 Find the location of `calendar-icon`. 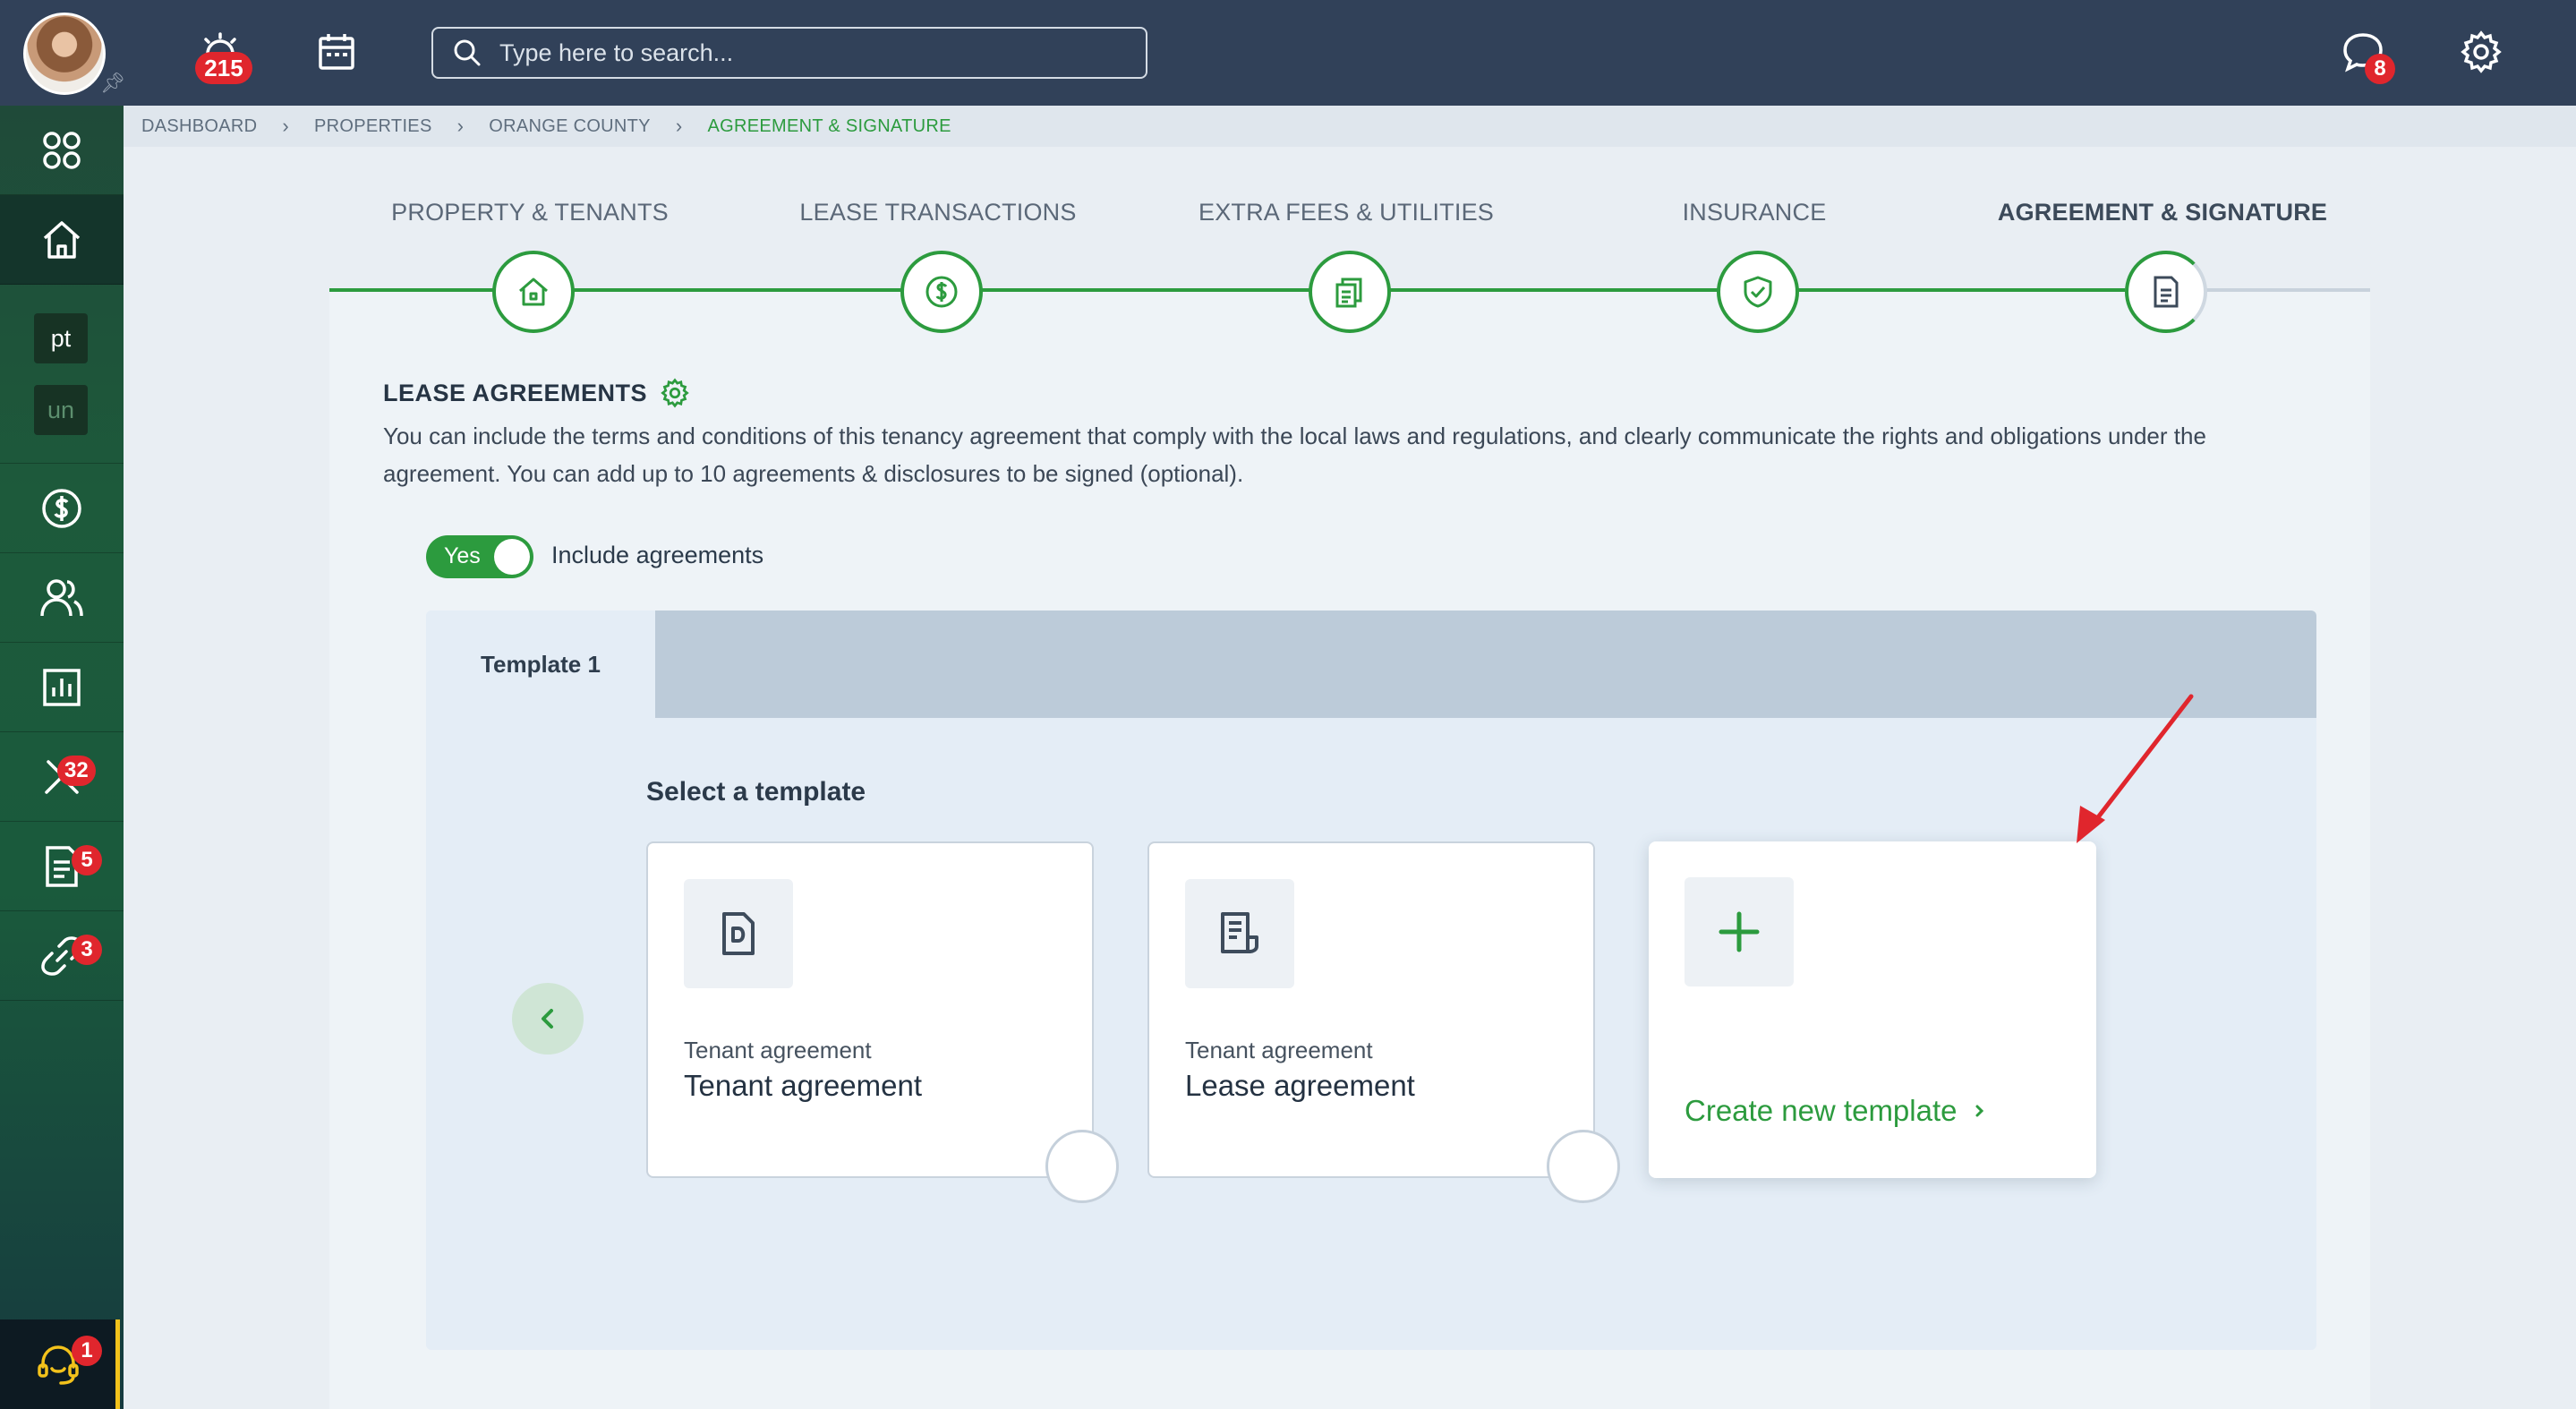

calendar-icon is located at coordinates (336, 52).